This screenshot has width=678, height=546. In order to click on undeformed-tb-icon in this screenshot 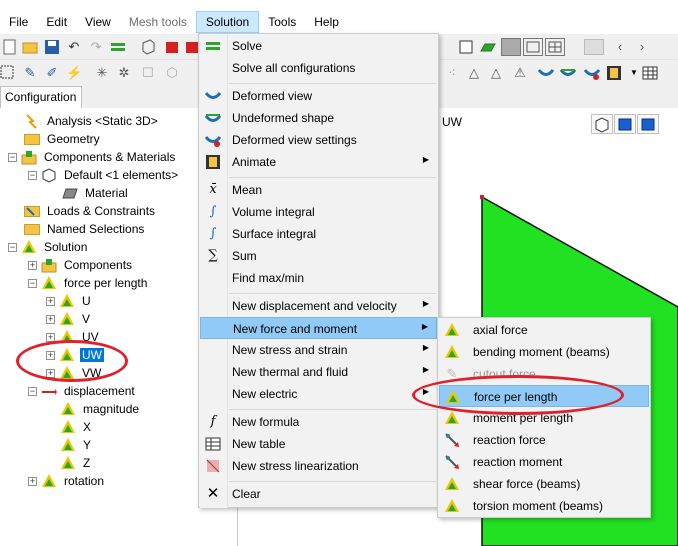, I will do `click(568, 73)`.